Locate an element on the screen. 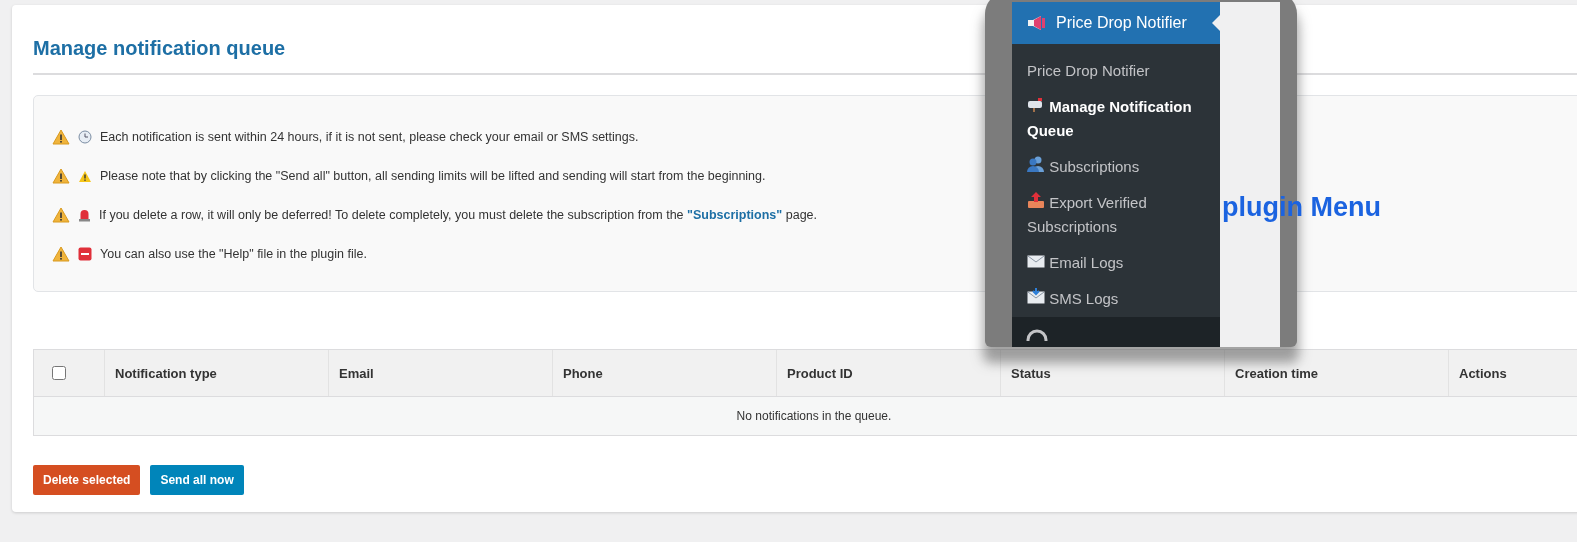 This screenshot has width=1577, height=542. column-header: Status is located at coordinates (1112, 373).